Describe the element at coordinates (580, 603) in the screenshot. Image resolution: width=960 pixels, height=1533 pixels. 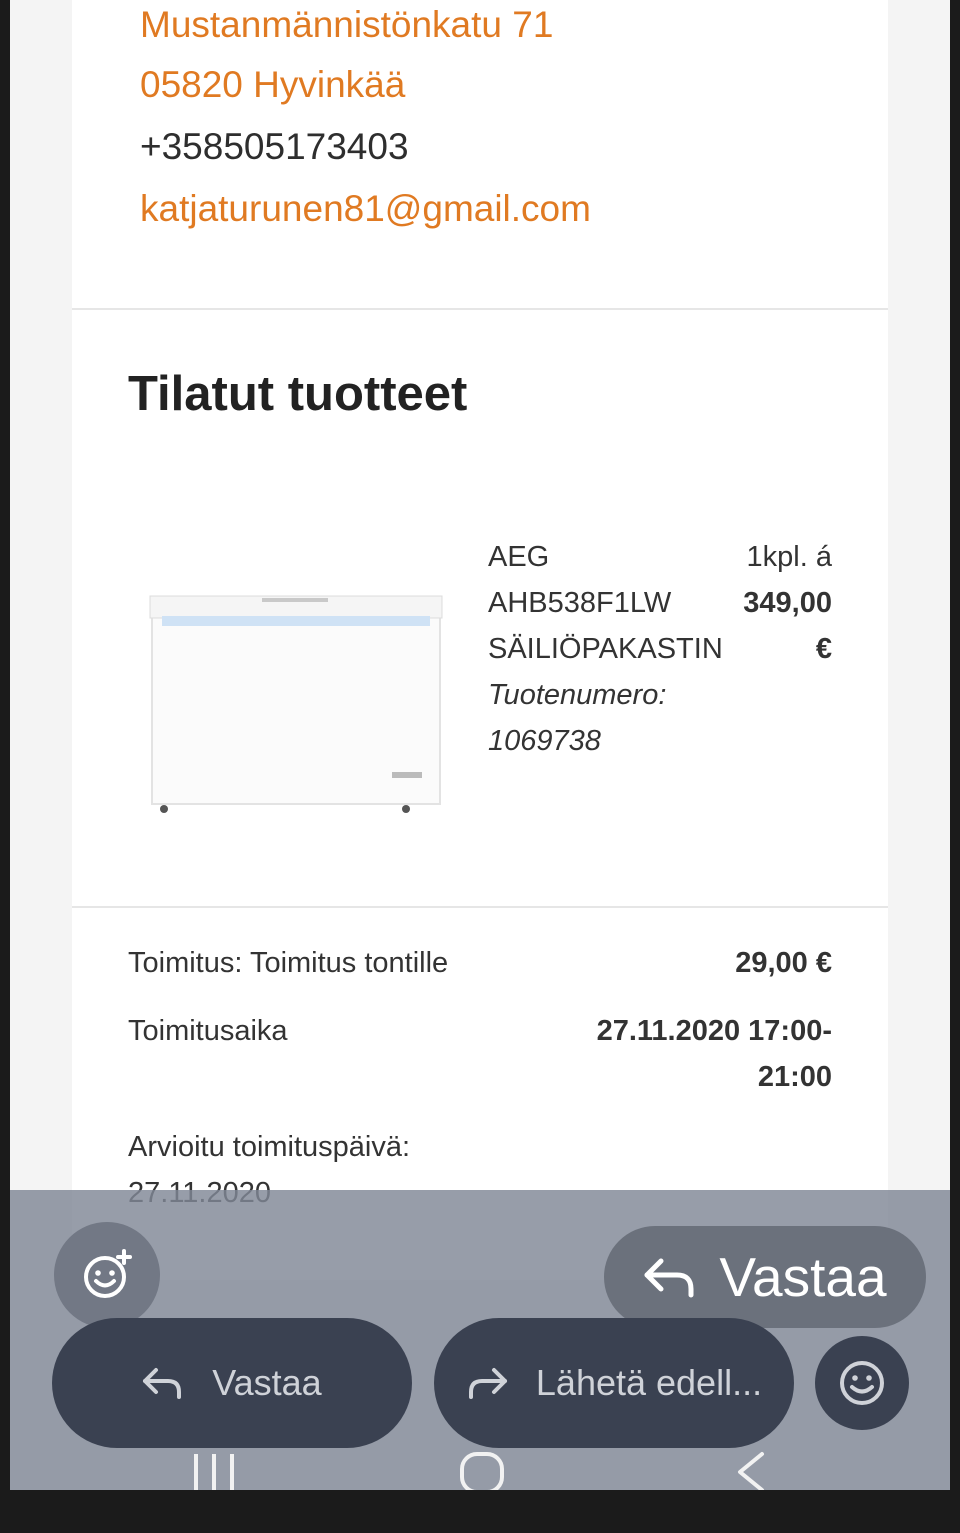
I see `product-model: AHB538F1LW` at that location.